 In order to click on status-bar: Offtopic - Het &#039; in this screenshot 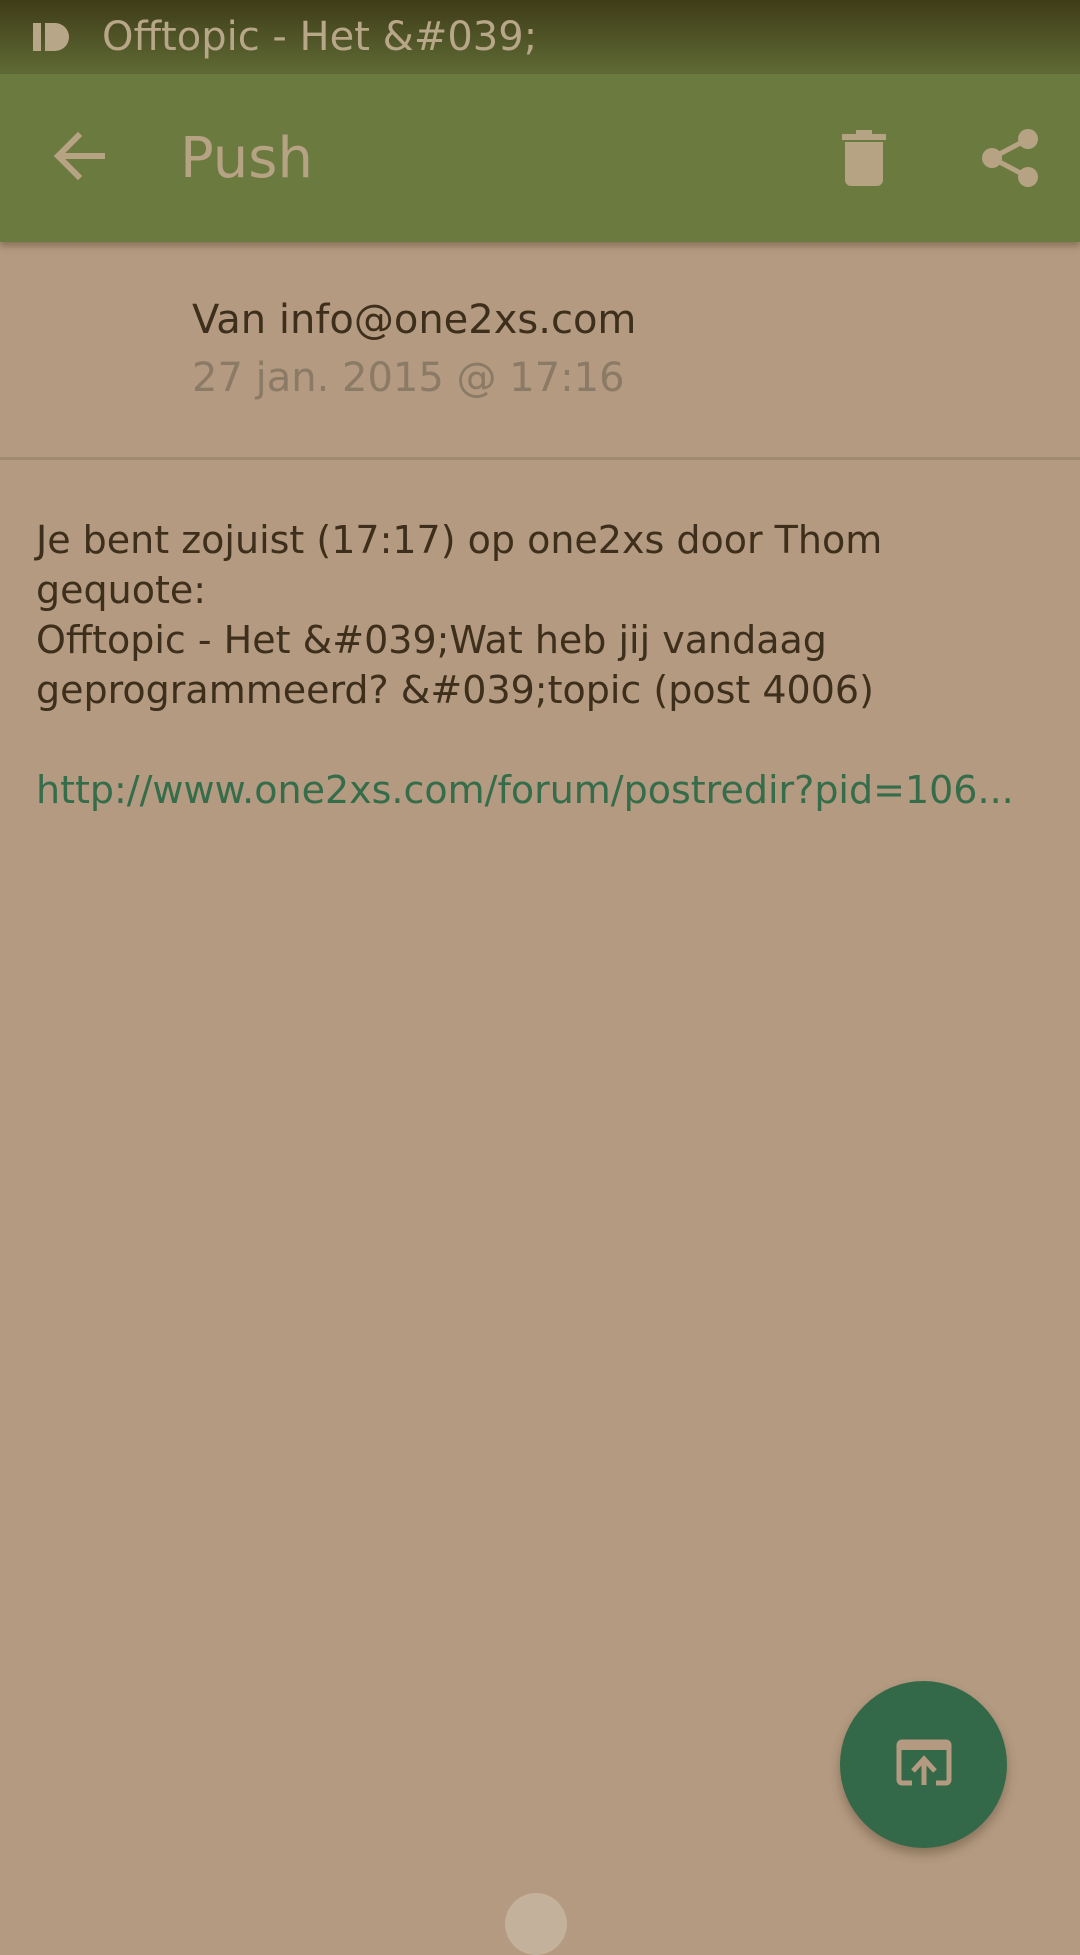, I will do `click(540, 37)`.